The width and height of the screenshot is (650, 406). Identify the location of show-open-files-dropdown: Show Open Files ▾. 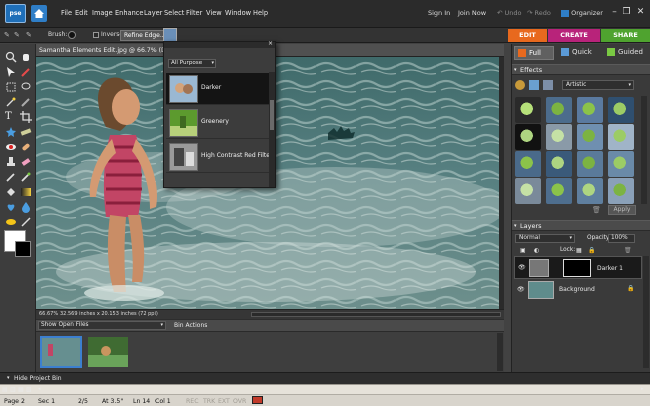
(102, 325).